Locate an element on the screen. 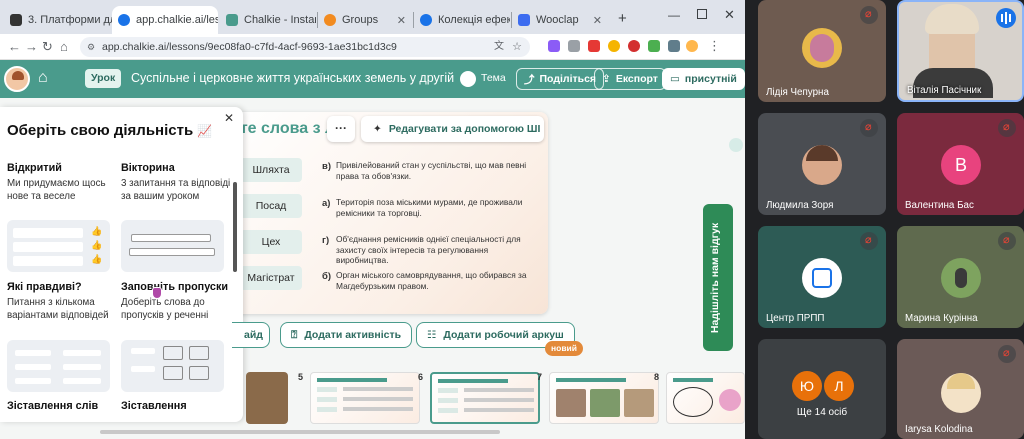  tab-3: Chalkie - Instant r ✕ is located at coordinates (268, 20).